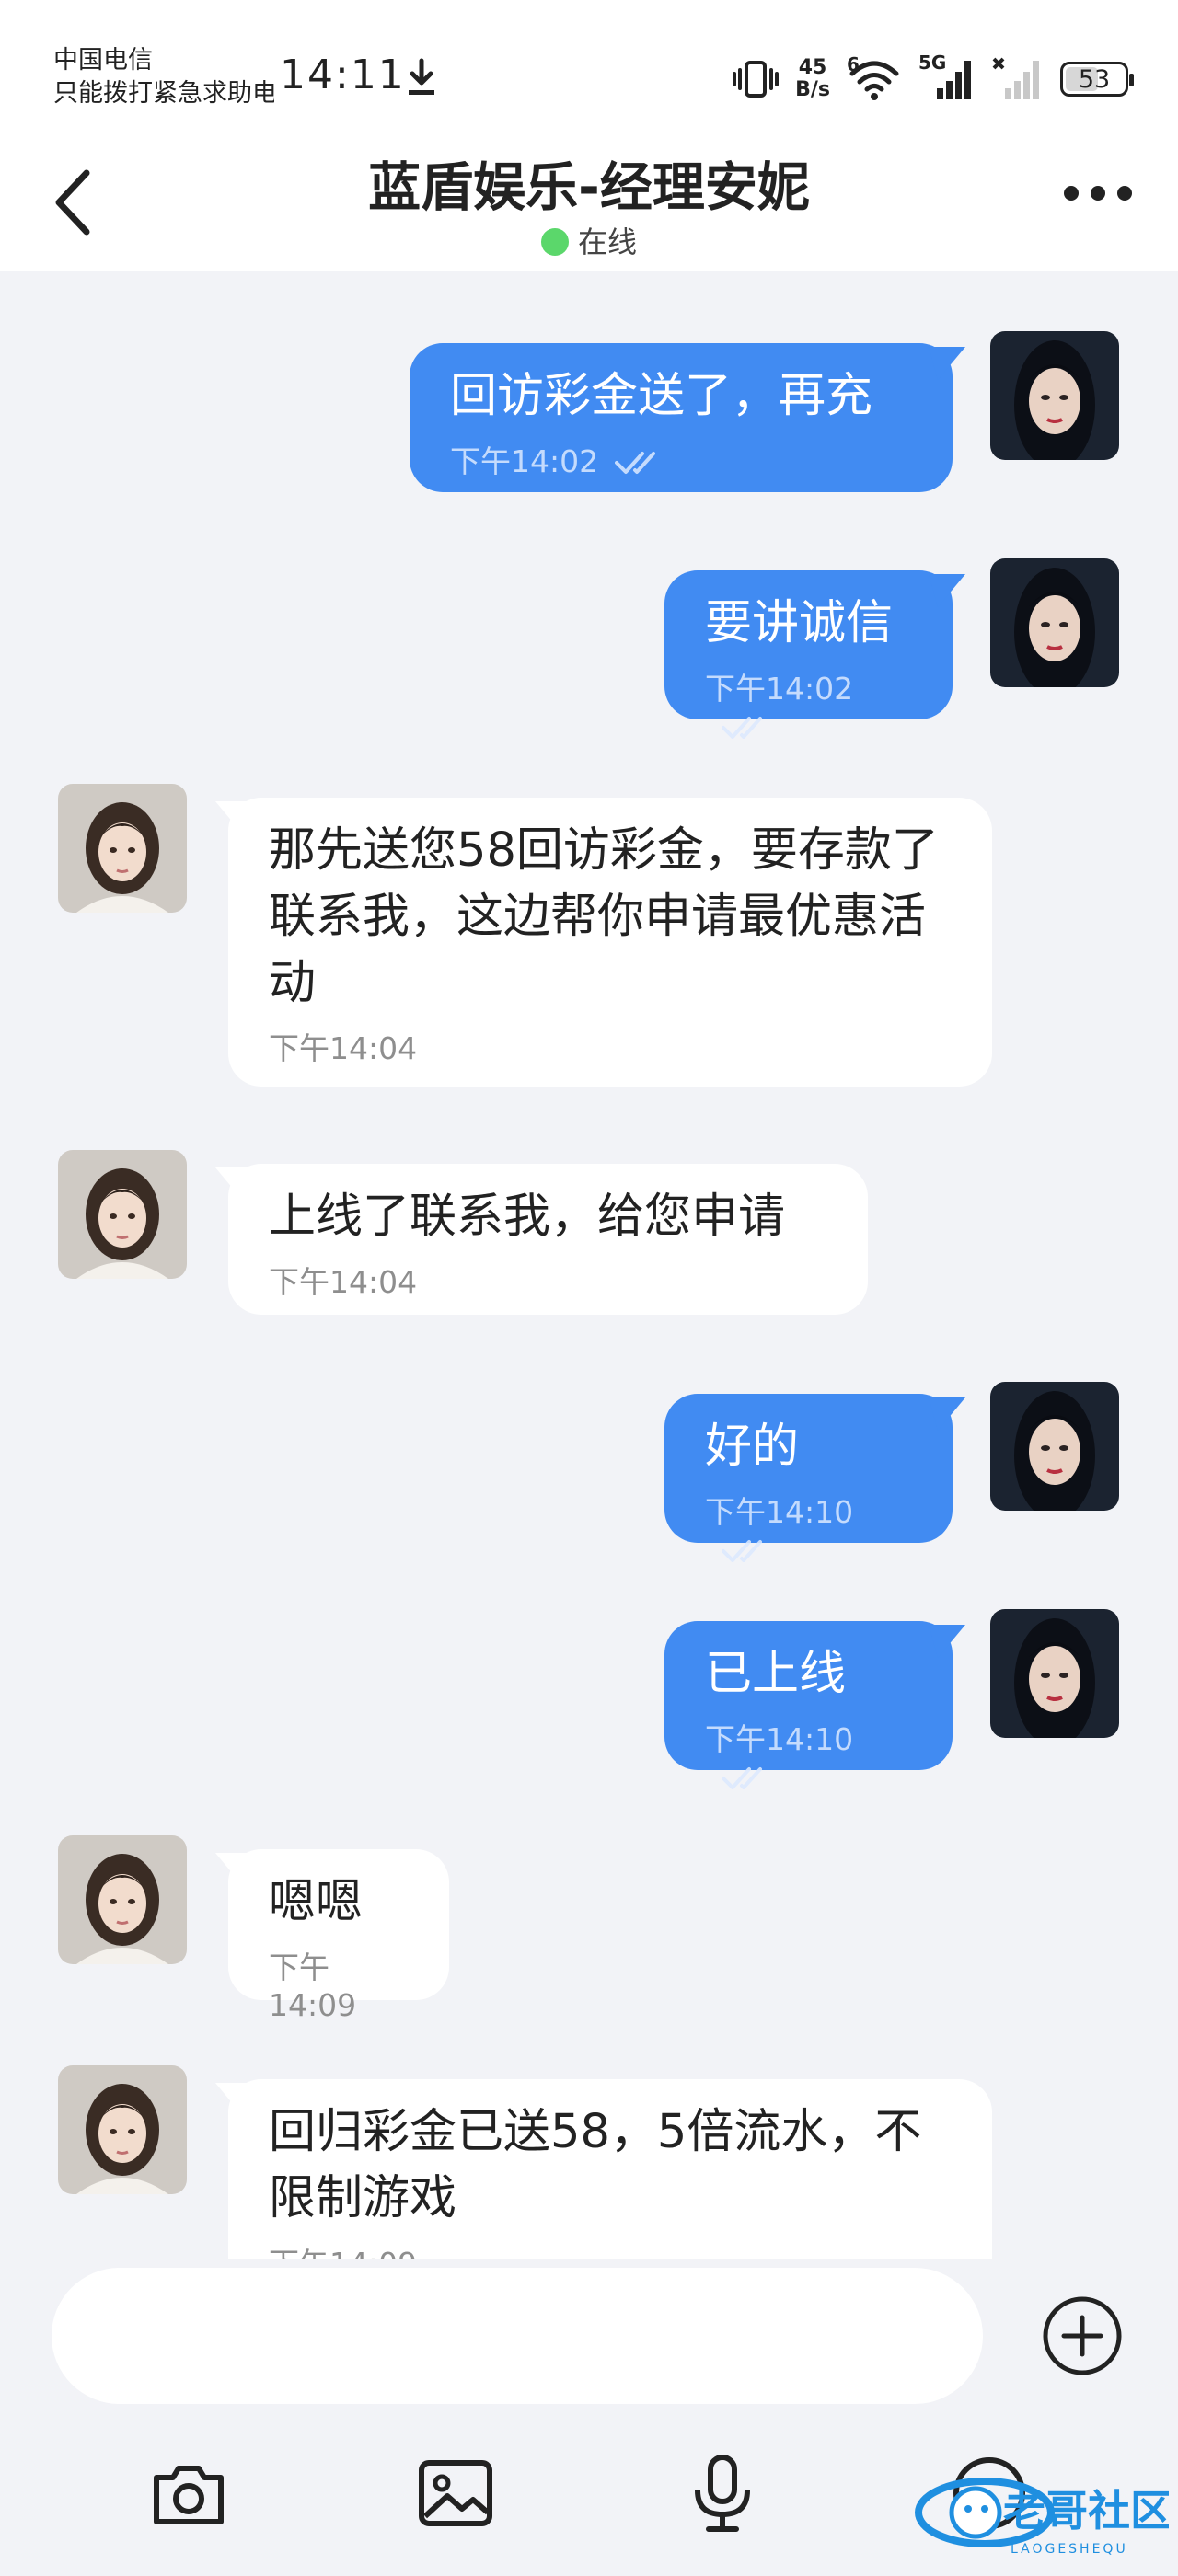 Image resolution: width=1178 pixels, height=2576 pixels. I want to click on message-bubble: 回归彩金已送58，5倍流水，不限制游戏 下午14:09, so click(603, 2169).